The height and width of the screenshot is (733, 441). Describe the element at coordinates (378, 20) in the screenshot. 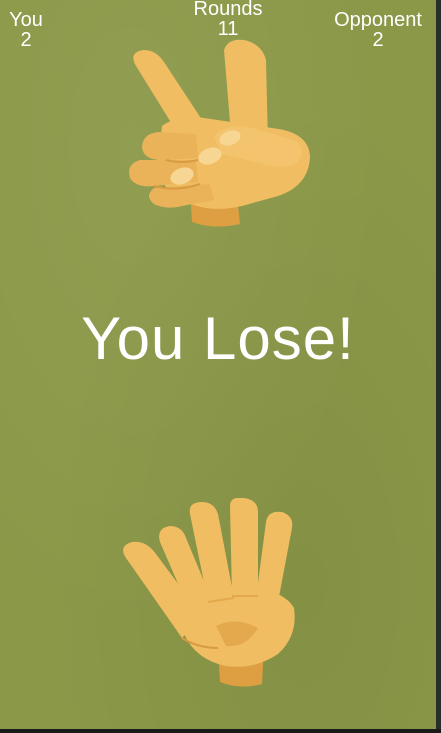

I see `opponent-score-label: Opponent` at that location.